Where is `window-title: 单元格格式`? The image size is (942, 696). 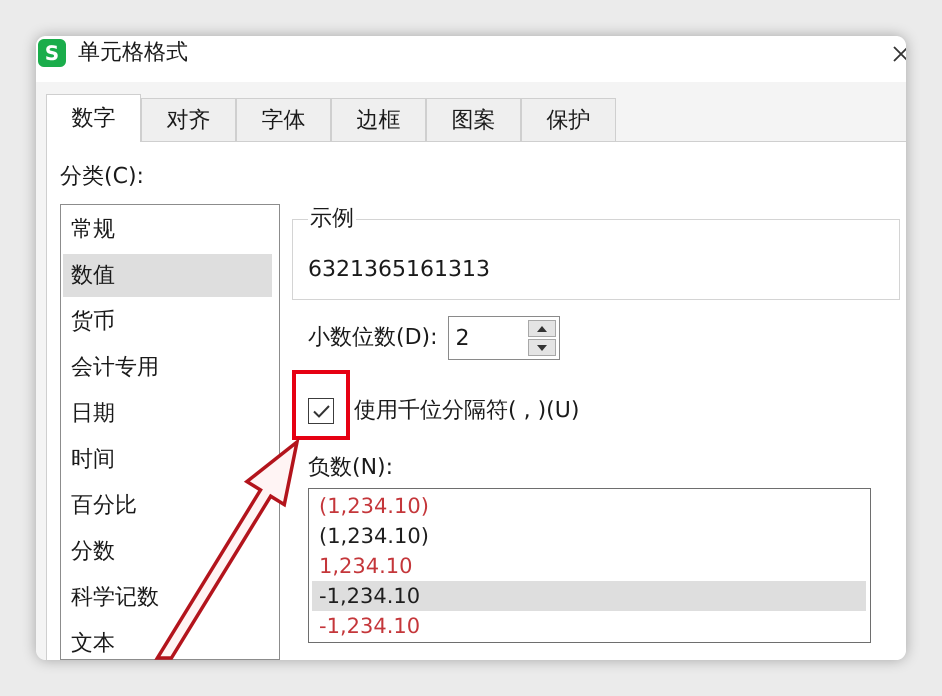 window-title: 单元格格式 is located at coordinates (133, 53).